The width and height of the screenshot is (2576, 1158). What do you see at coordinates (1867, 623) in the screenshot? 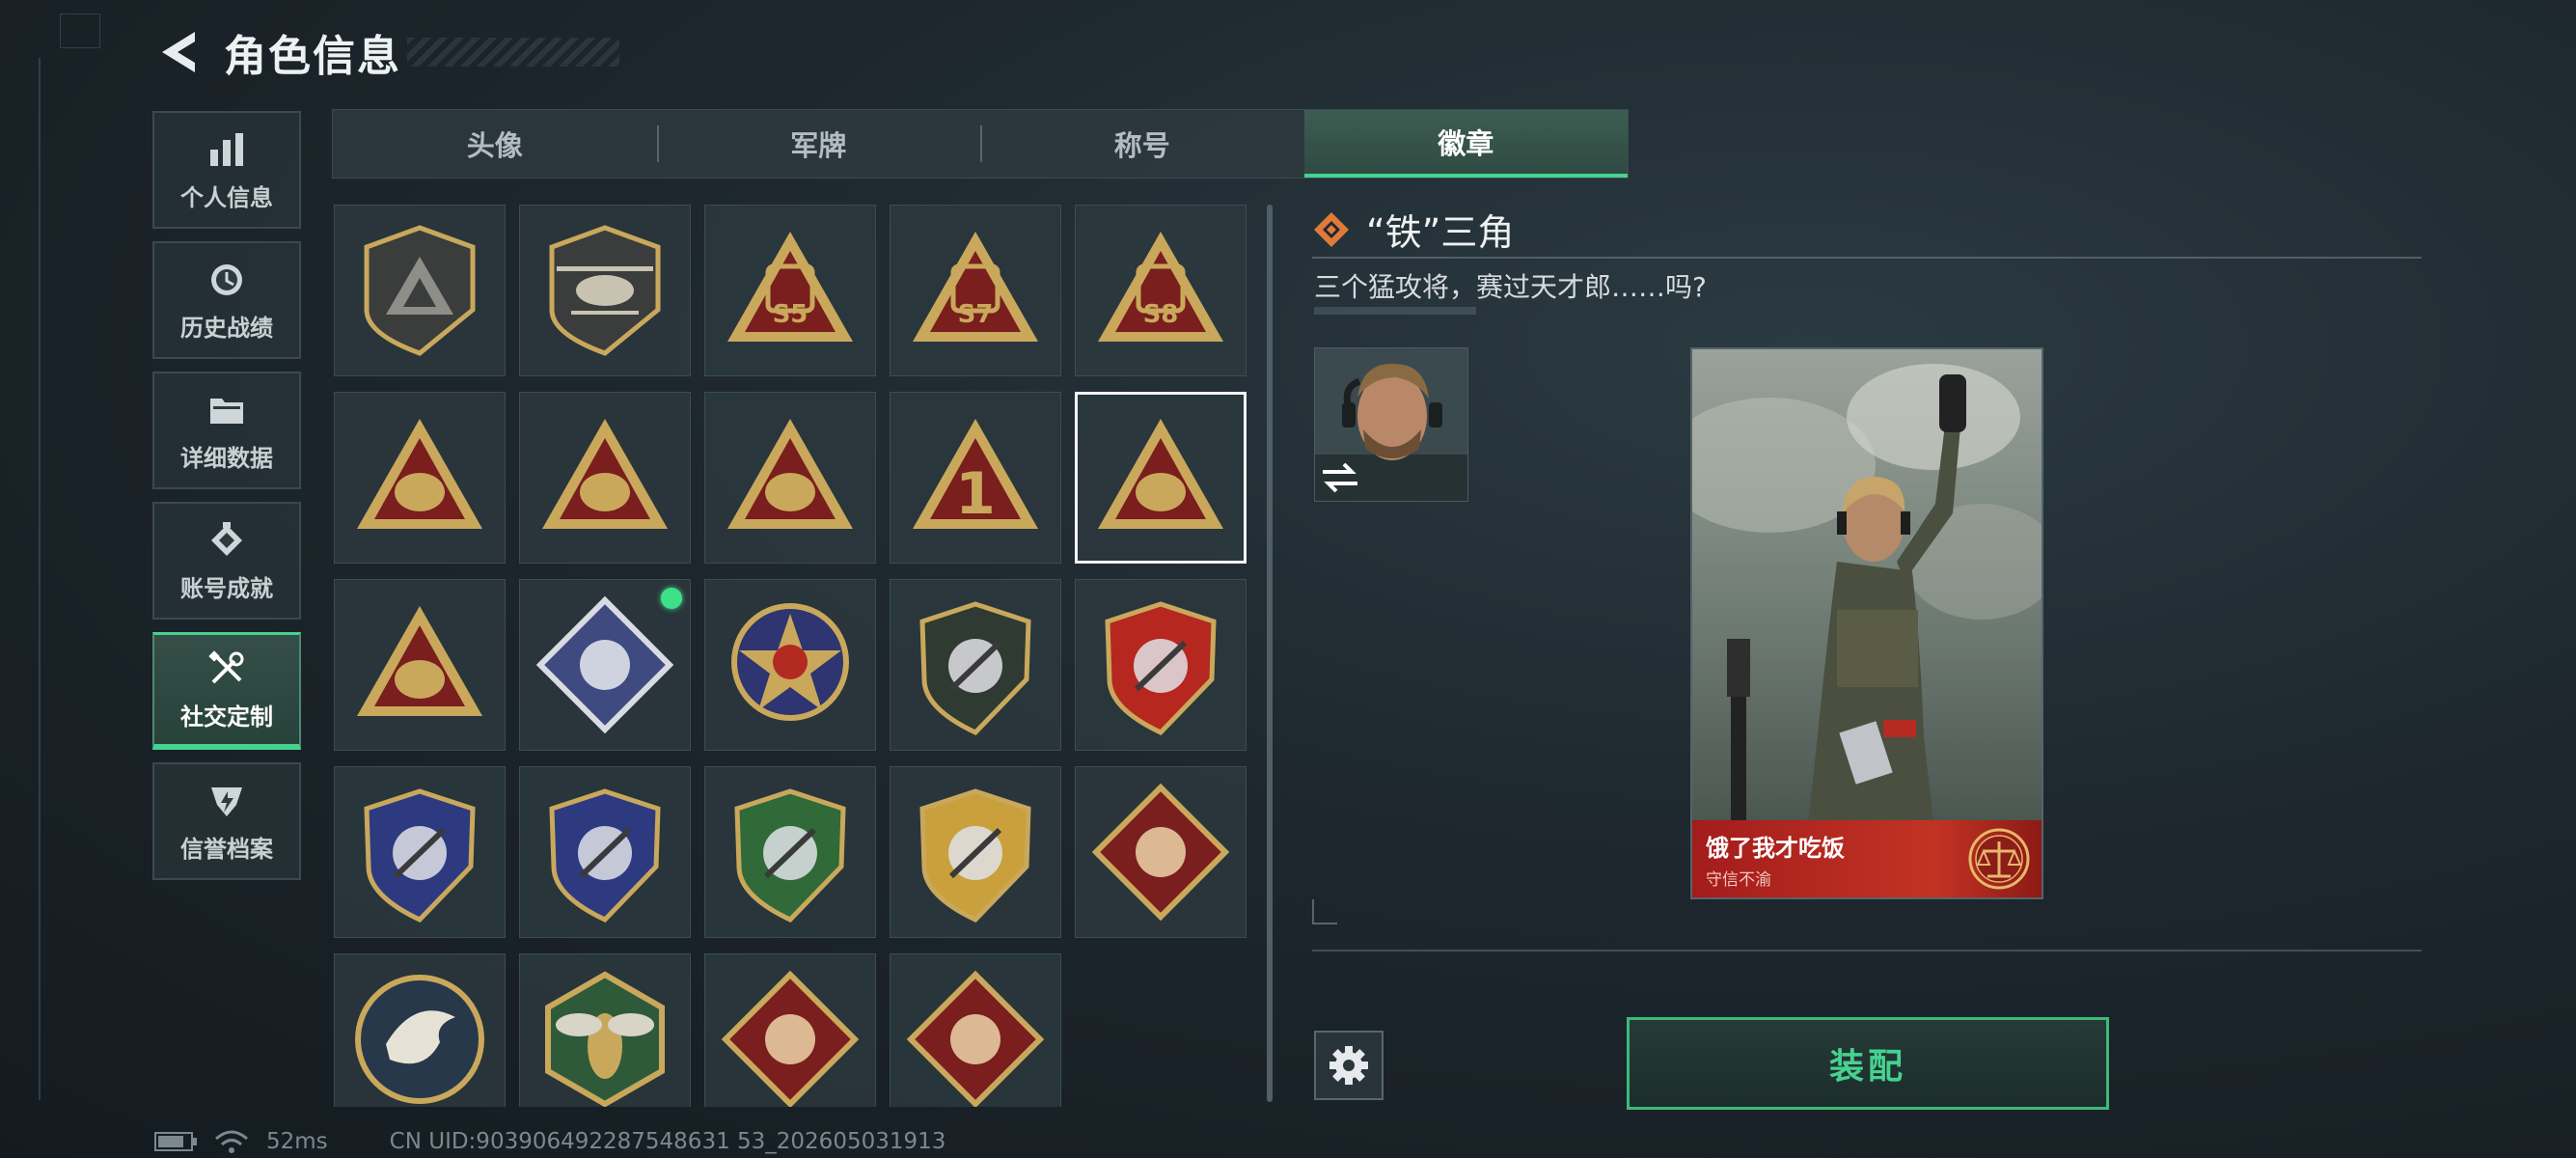
I see `operator-card-artwork` at bounding box center [1867, 623].